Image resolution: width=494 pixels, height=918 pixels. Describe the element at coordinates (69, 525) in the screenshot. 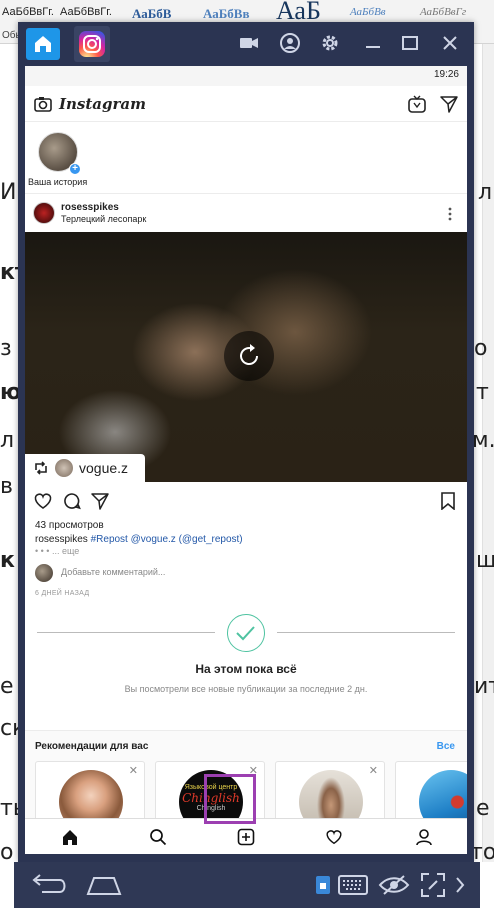

I see `view-count: 43 просмотров` at that location.